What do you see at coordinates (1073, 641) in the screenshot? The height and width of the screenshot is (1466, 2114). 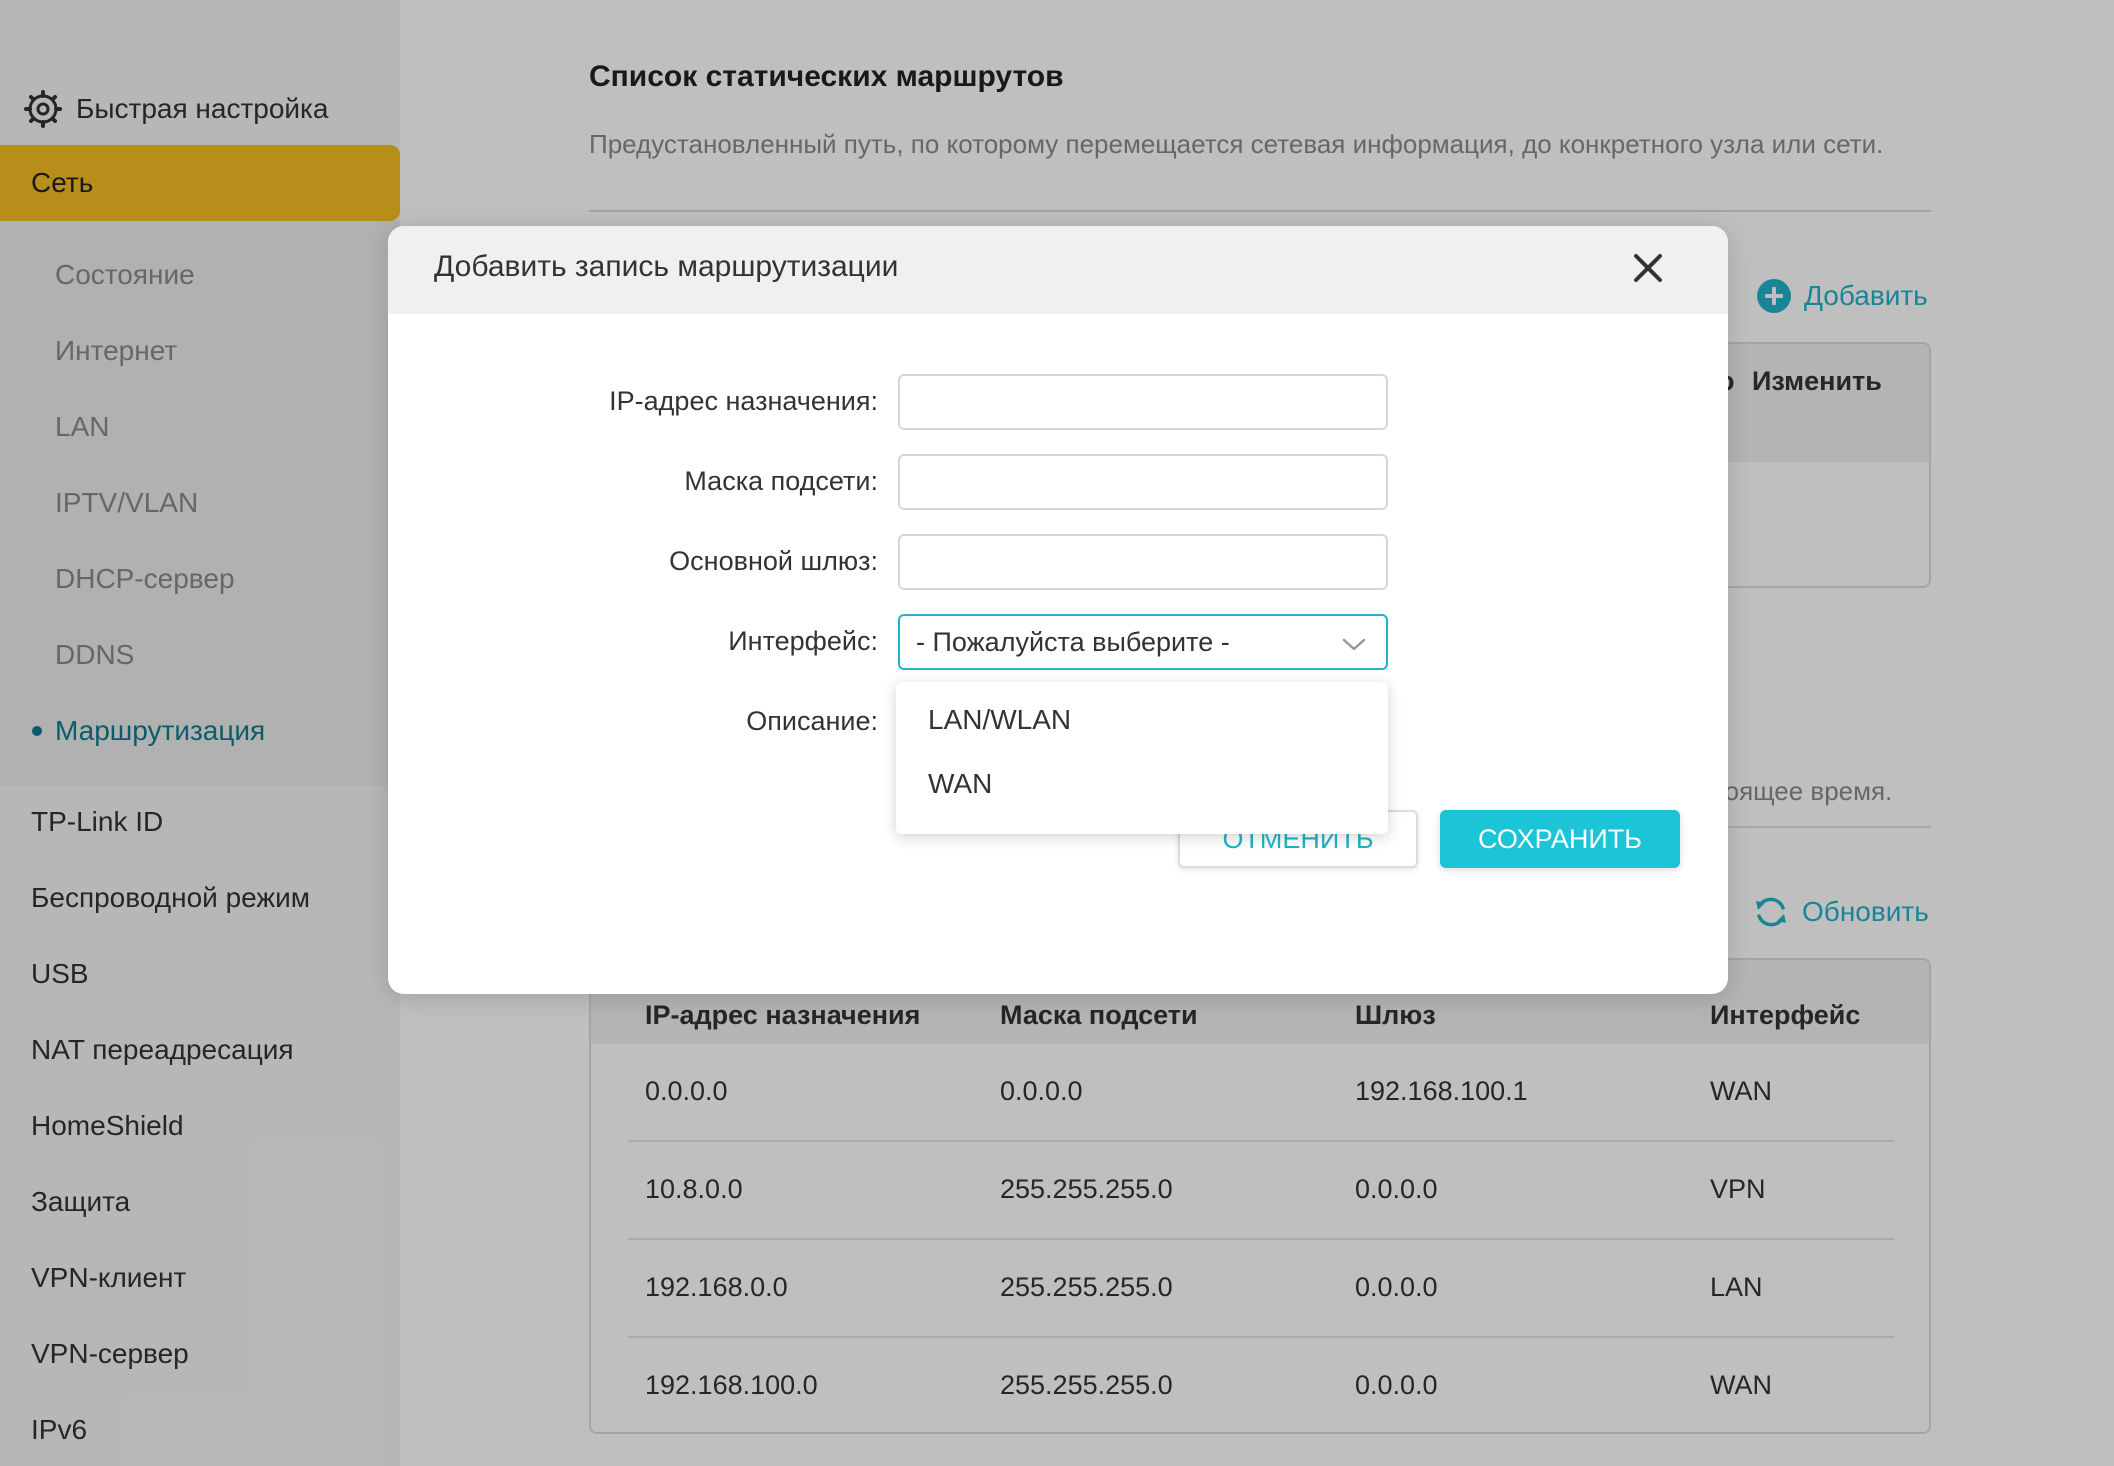 I see `interface-selected-value: - Пожалуйста выберите -` at bounding box center [1073, 641].